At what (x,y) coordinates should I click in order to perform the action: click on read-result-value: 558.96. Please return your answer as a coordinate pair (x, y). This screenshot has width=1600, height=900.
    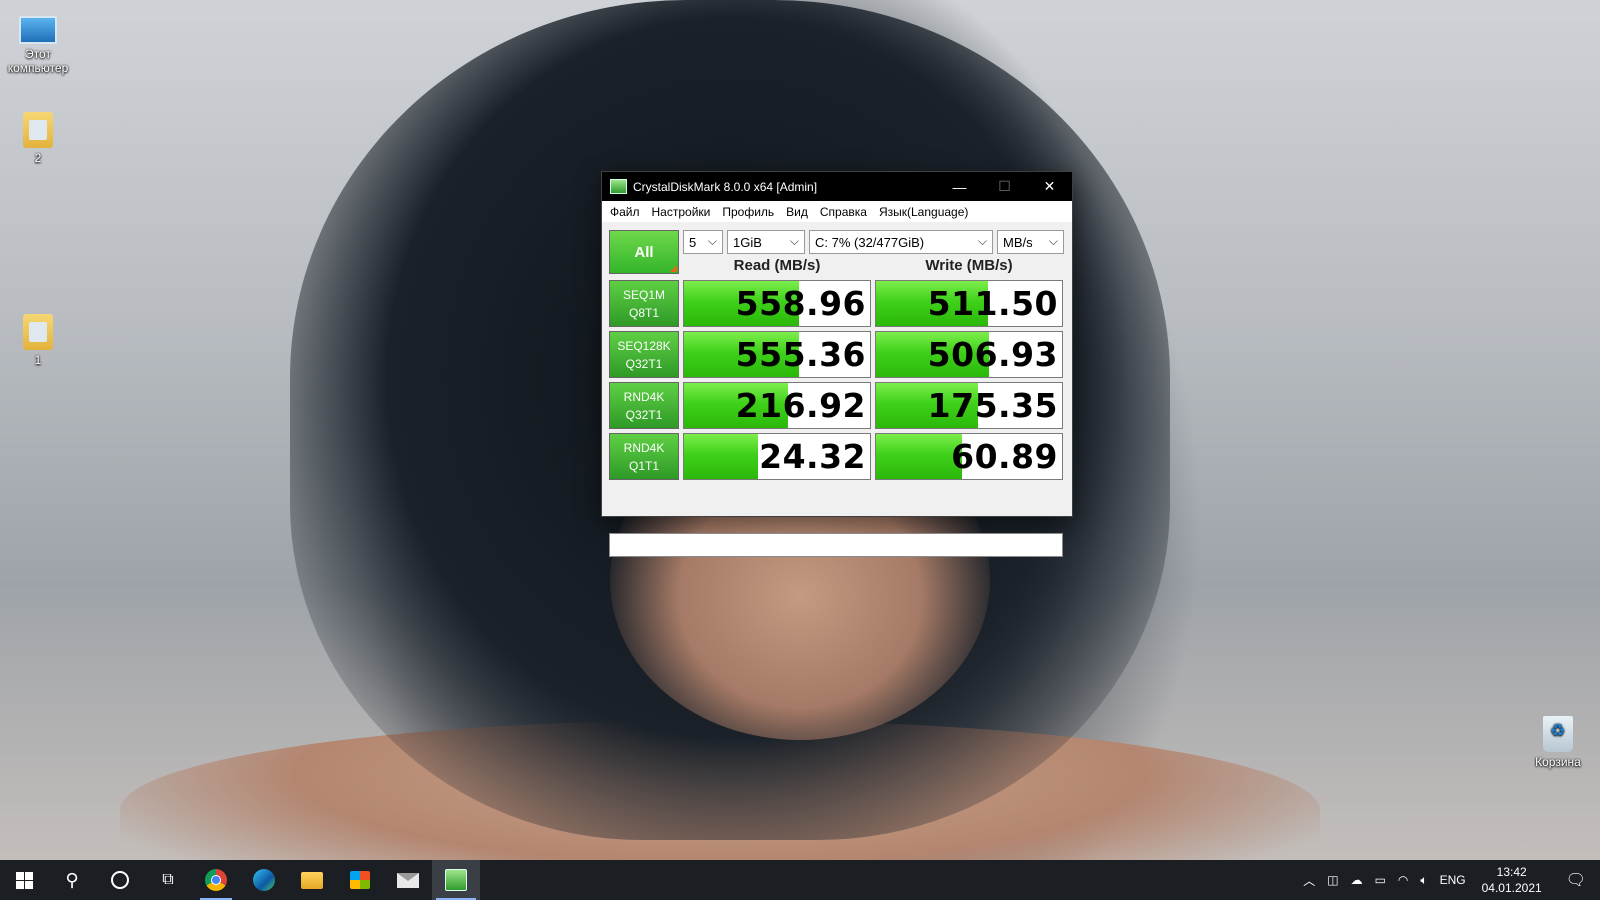
    Looking at the image, I should click on (800, 303).